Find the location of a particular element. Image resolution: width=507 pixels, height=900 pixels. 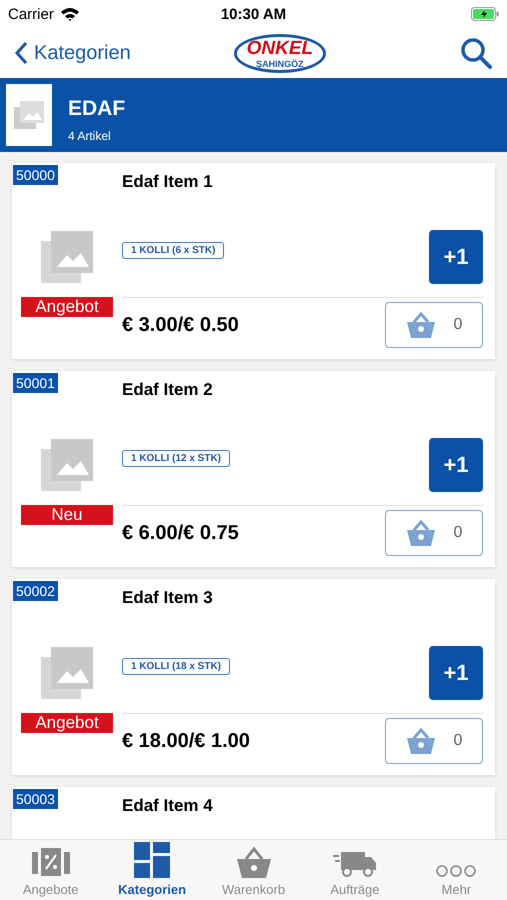

product-code: 50003 is located at coordinates (35, 799).